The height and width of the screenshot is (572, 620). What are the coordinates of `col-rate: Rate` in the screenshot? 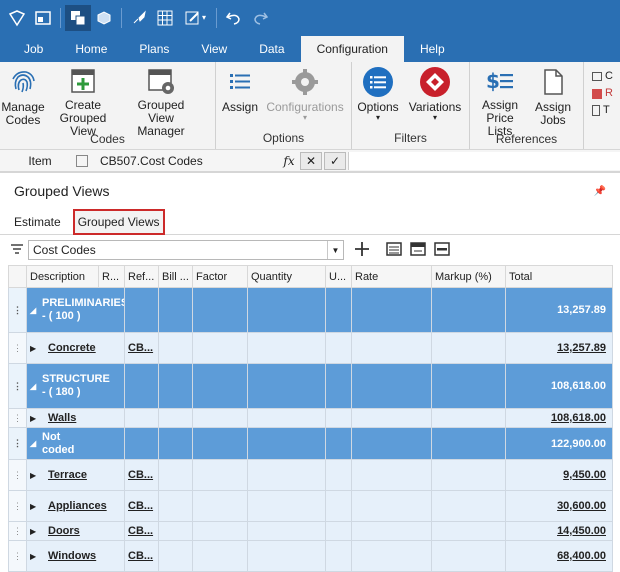 It's located at (391, 276).